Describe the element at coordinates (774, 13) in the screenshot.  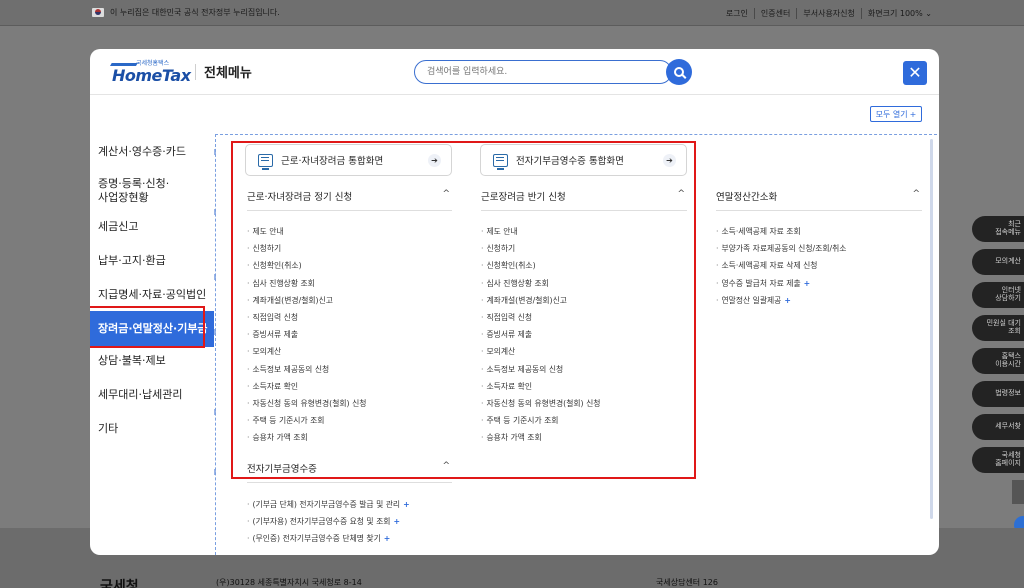
I see `cert-center-link: 인증센터` at that location.